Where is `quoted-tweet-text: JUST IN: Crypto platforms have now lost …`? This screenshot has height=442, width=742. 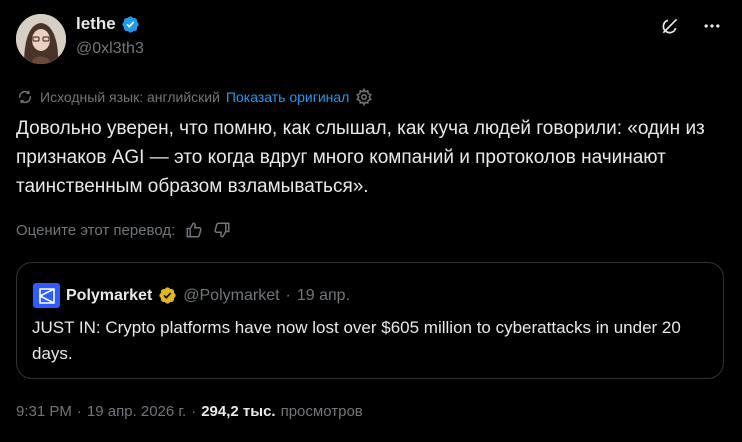
quoted-tweet-text: JUST IN: Crypto platforms have now lost … is located at coordinates (356, 340).